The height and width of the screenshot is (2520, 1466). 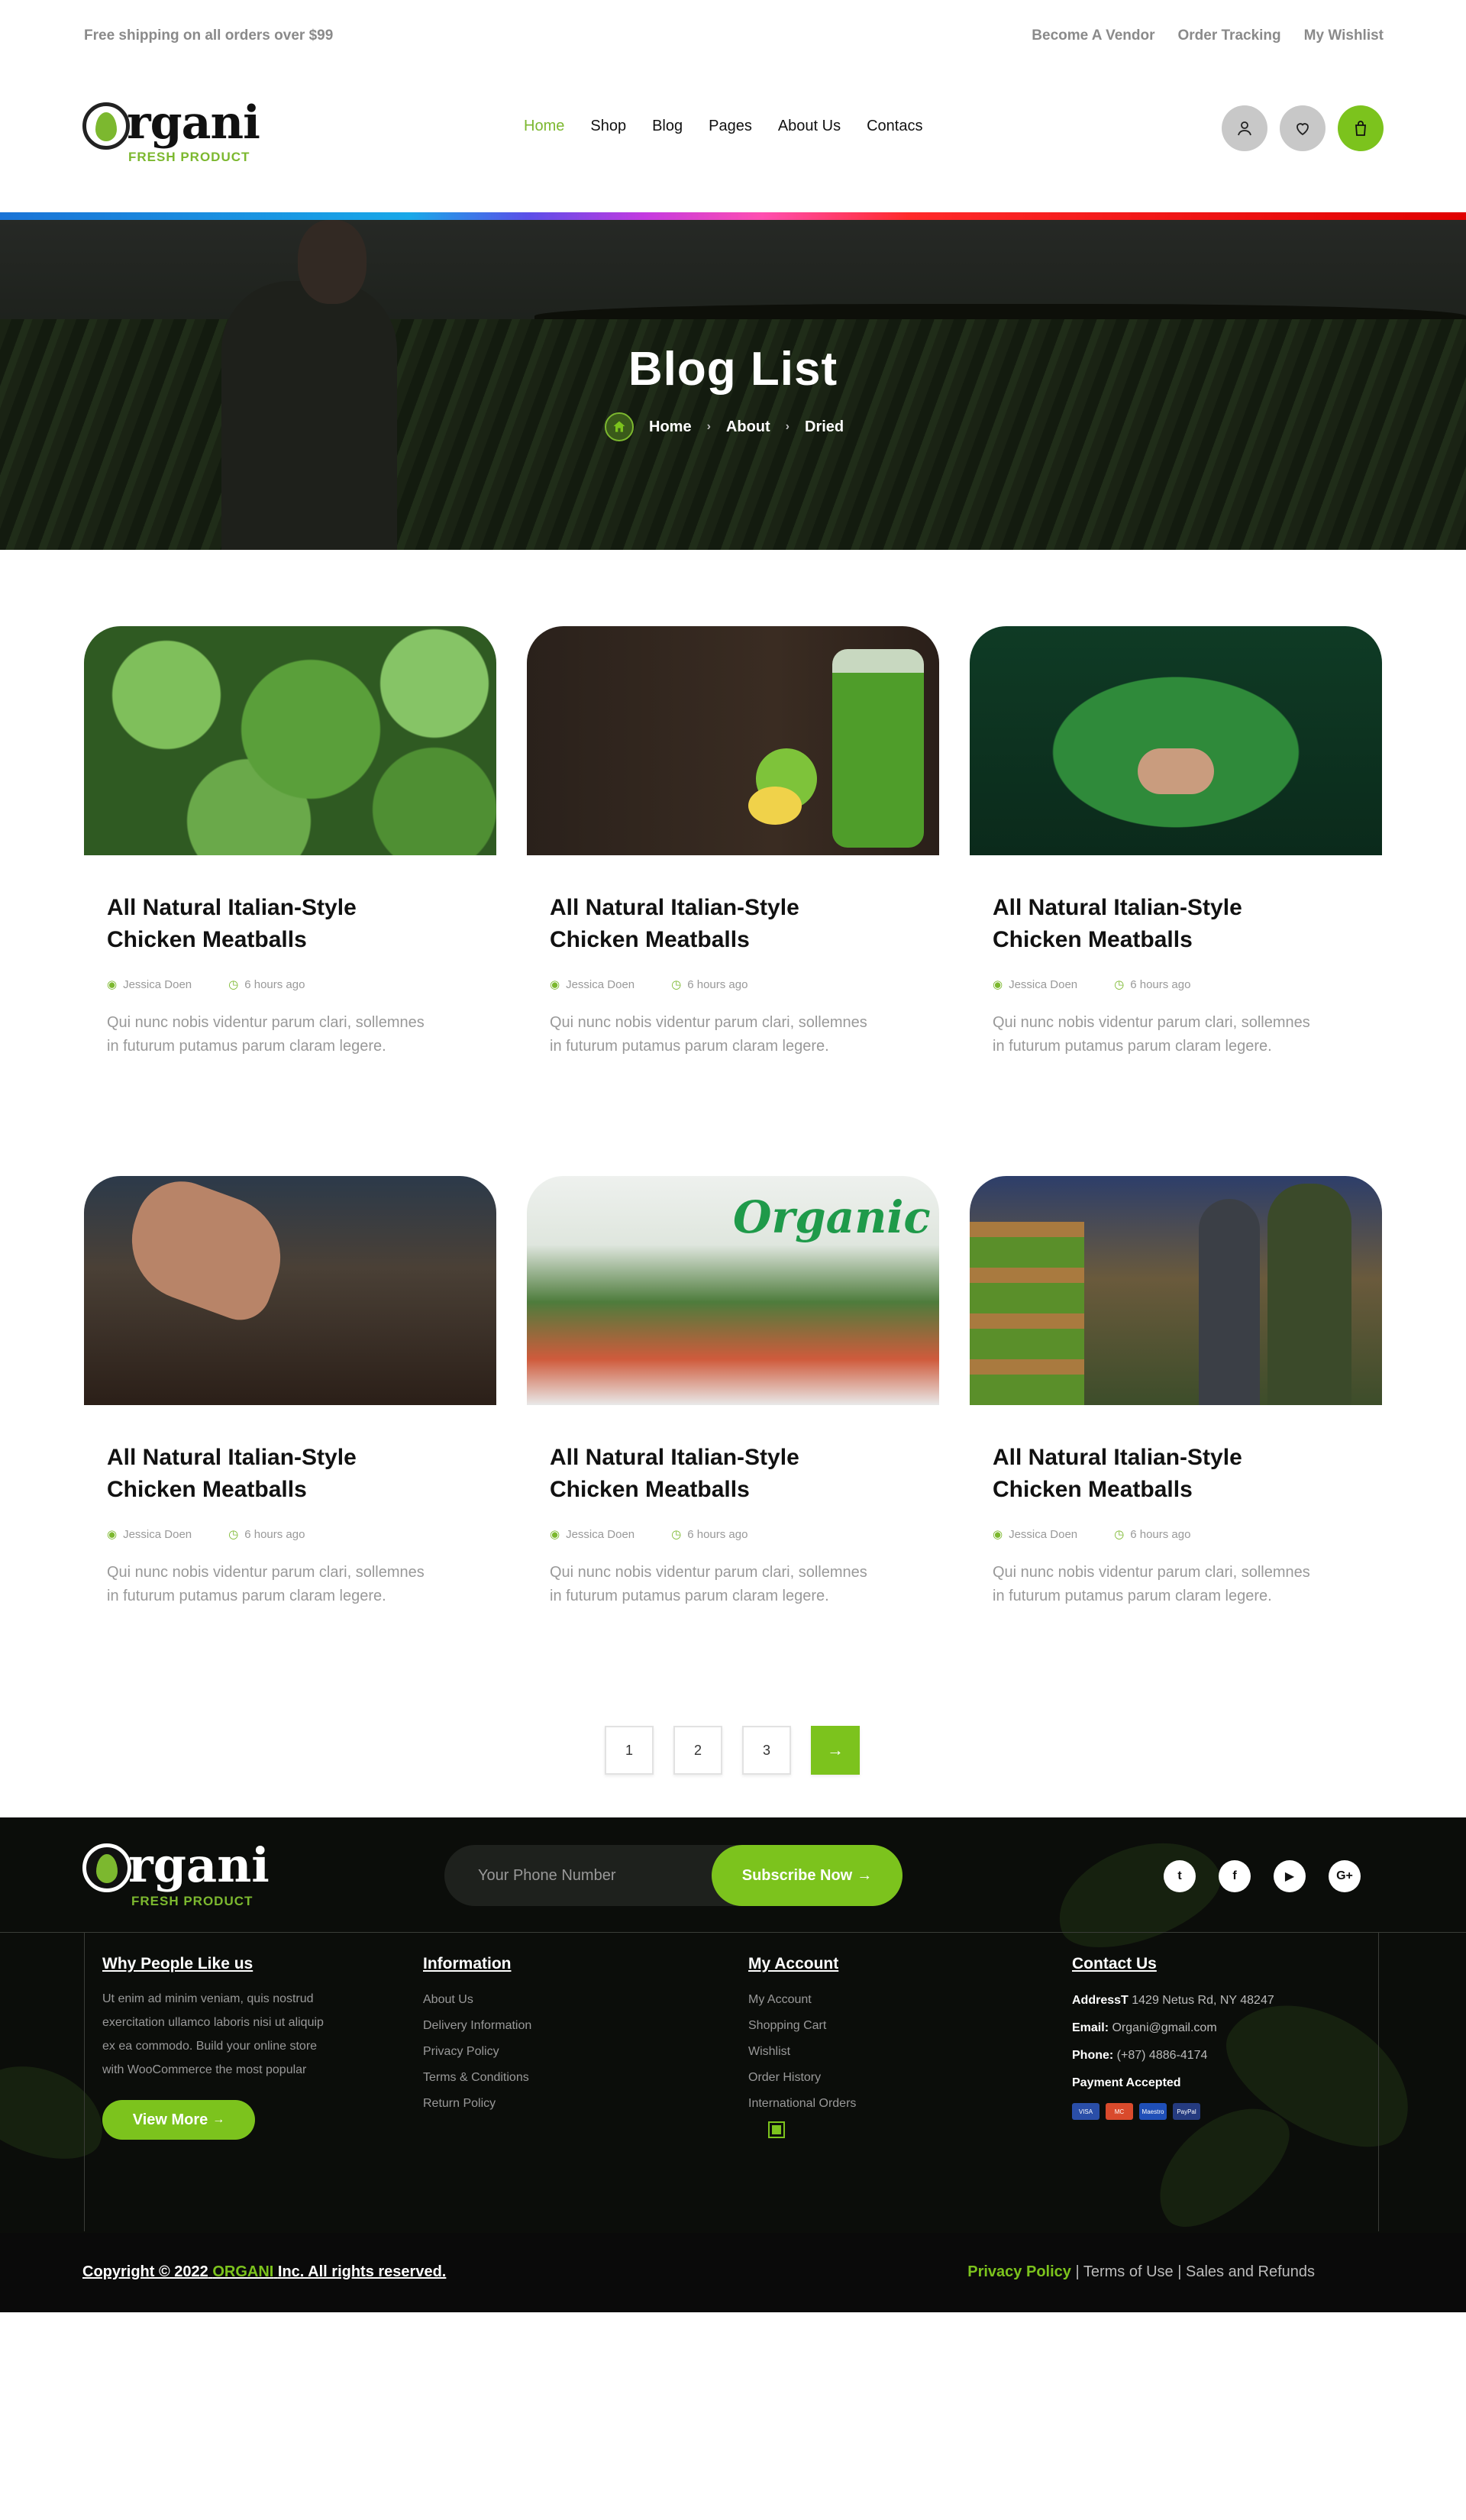 What do you see at coordinates (1244, 128) in the screenshot?
I see `account-button` at bounding box center [1244, 128].